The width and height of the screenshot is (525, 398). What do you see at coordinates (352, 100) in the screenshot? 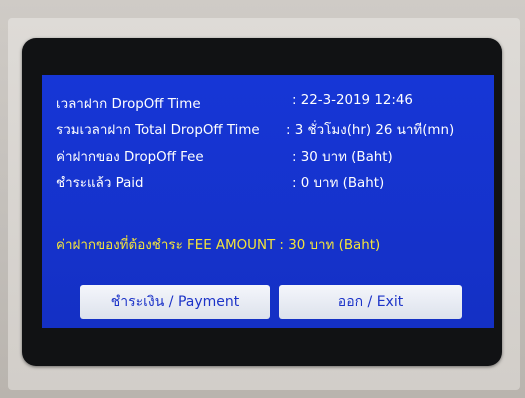
I see `dropoff-time-value: : 22-3-2019 12:46` at bounding box center [352, 100].